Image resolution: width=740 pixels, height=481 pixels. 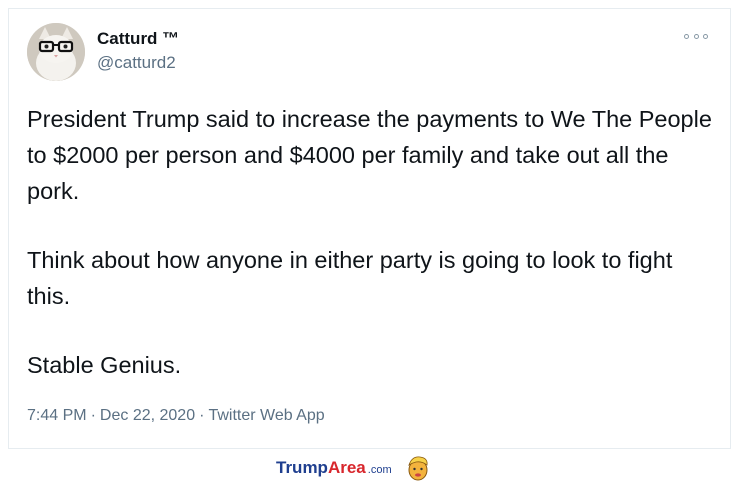 I want to click on avatar, so click(x=56, y=52).